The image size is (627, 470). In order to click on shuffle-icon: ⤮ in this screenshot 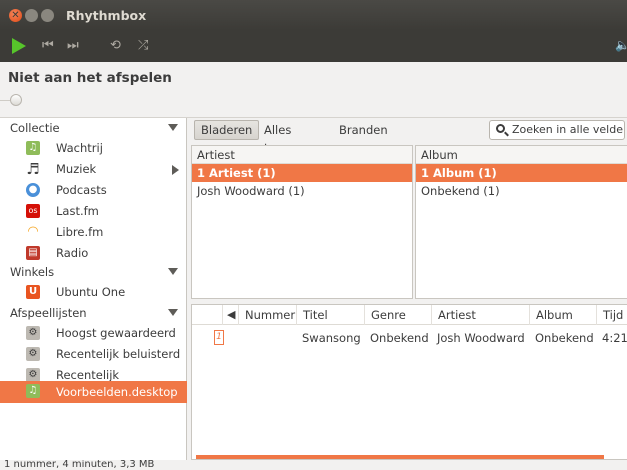, I will do `click(143, 45)`.